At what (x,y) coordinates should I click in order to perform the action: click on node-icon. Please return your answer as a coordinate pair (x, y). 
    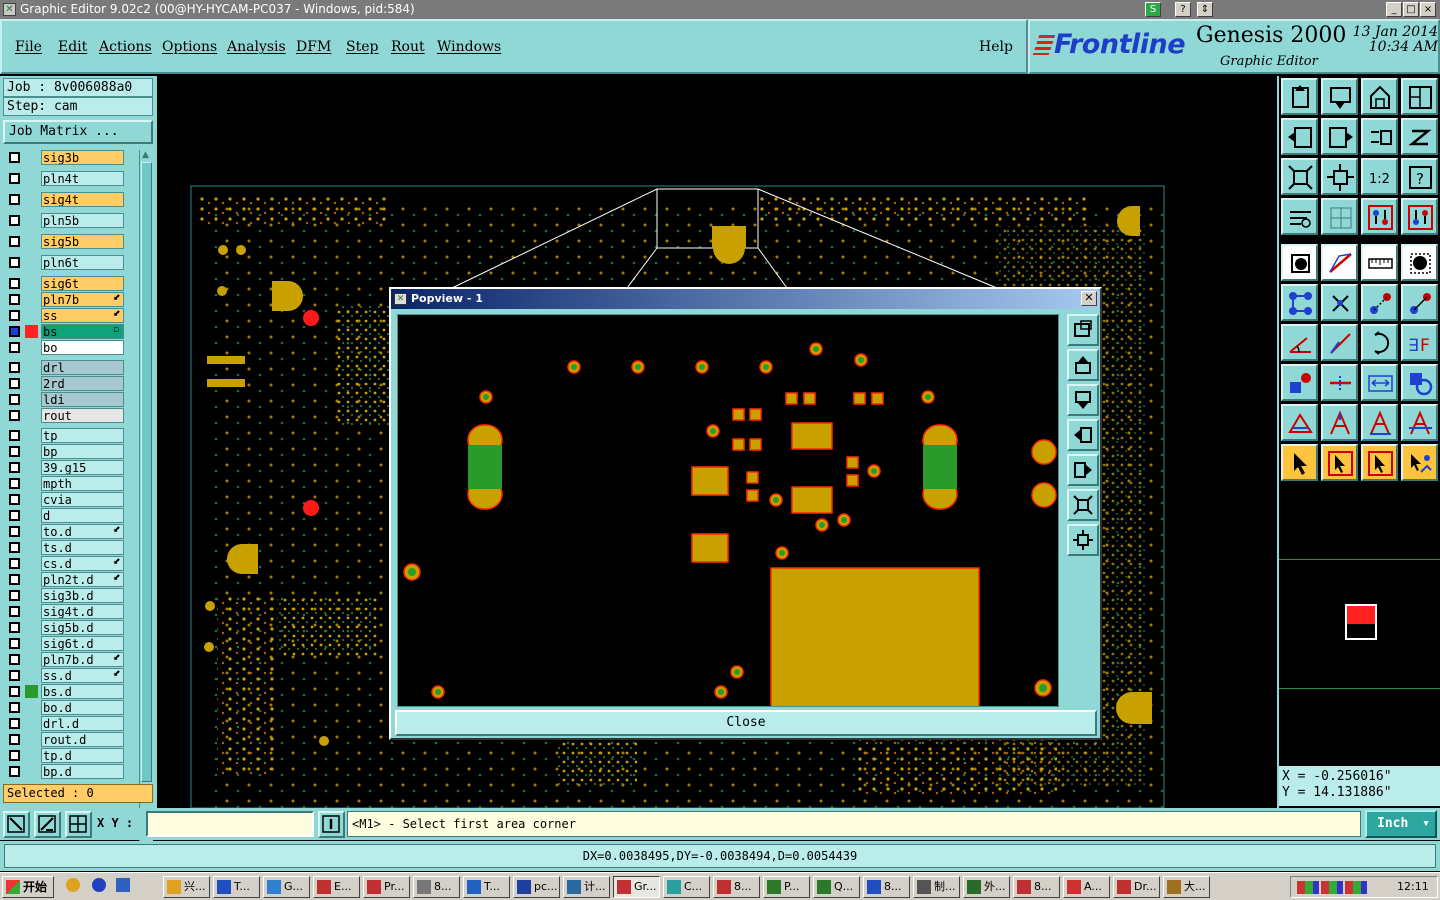
    Looking at the image, I should click on (1299, 382).